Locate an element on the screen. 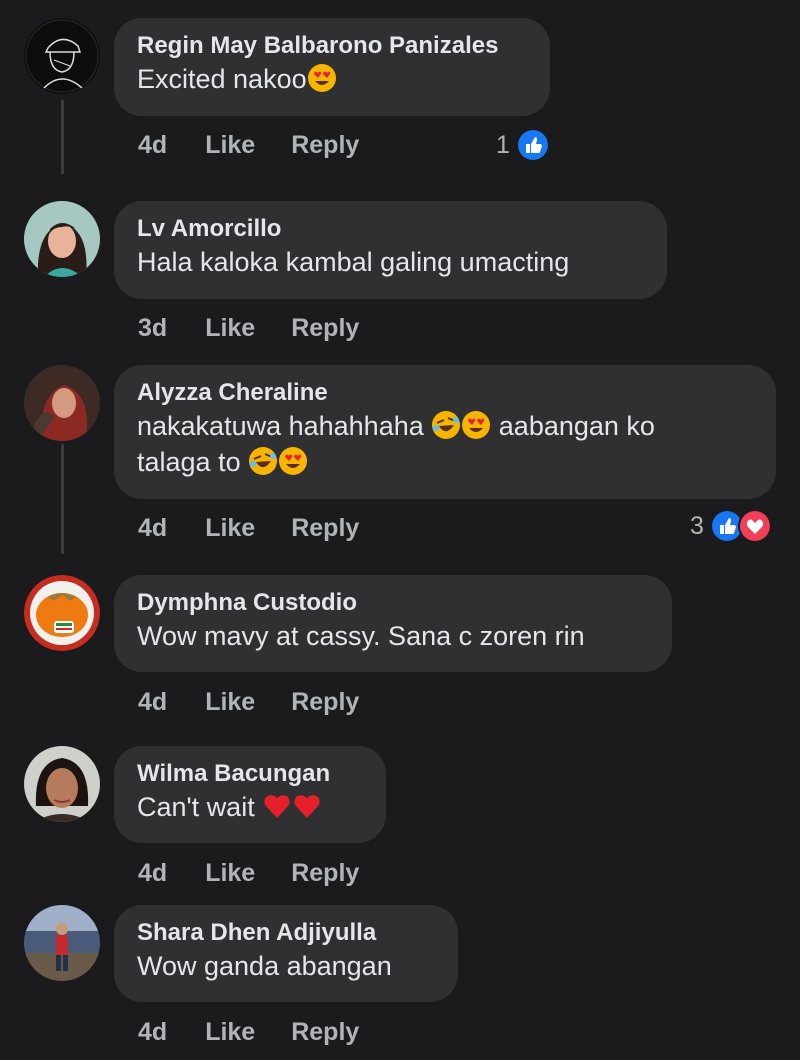 This screenshot has height=1060, width=800. comment-author: Lv Amorcillo is located at coordinates (390, 229).